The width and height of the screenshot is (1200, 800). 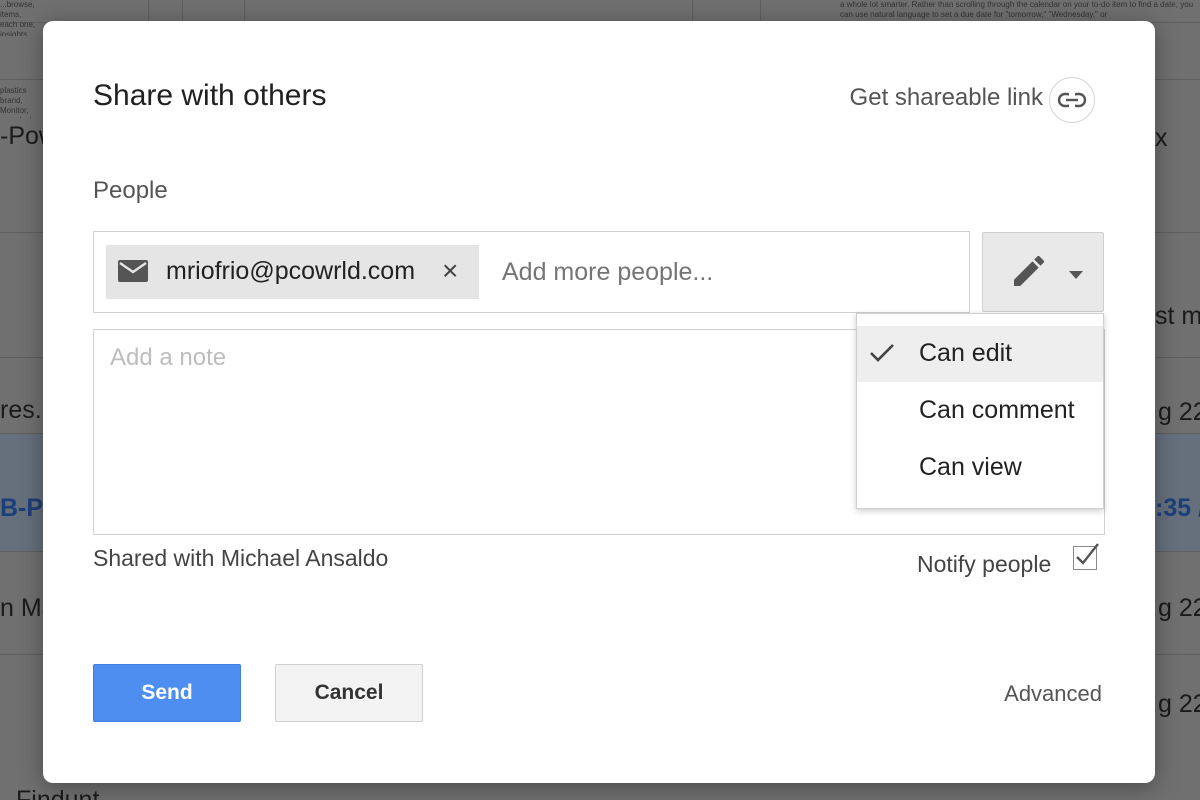 I want to click on remove-recipient-icon: ×, so click(x=450, y=271).